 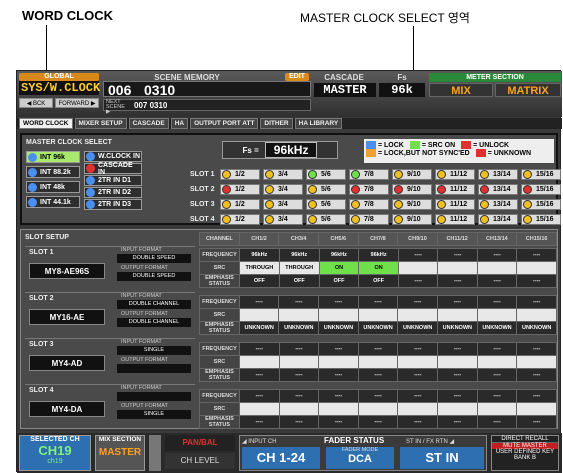 What do you see at coordinates (53, 202) in the screenshot?
I see `clock-source-button: INT 44.1k` at bounding box center [53, 202].